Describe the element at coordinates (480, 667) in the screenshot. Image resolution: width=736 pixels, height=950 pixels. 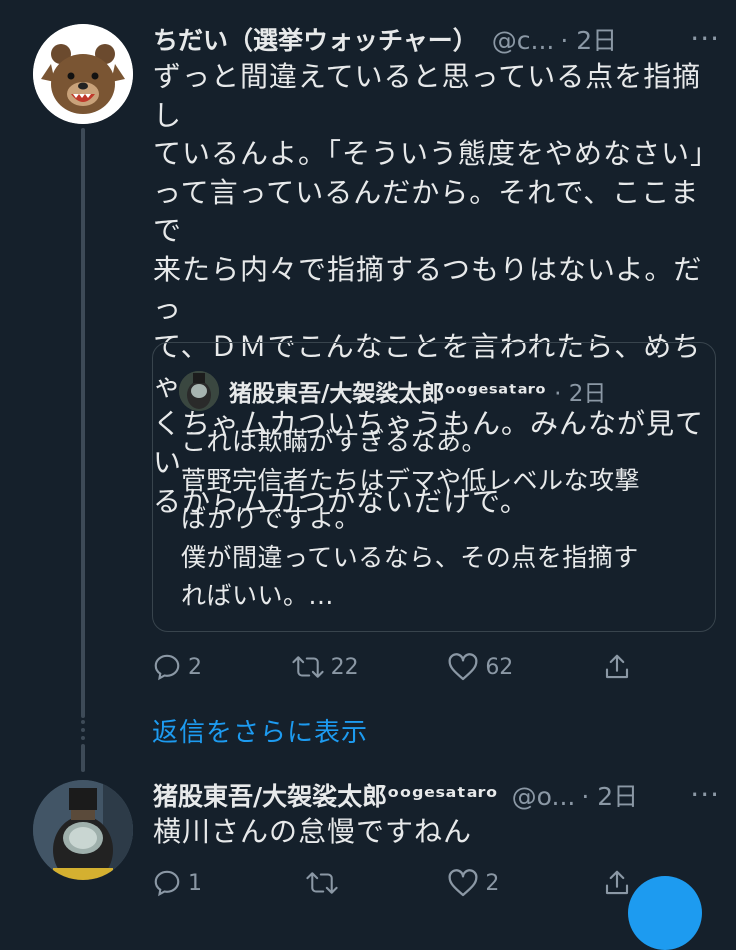
I see `like-button: 62` at that location.